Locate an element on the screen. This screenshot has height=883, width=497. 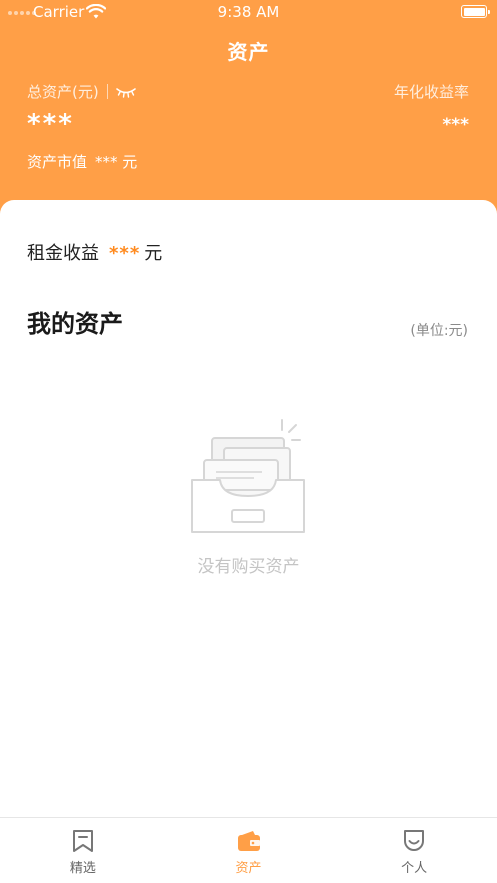
market-value-unit: 元 is located at coordinates (130, 162).